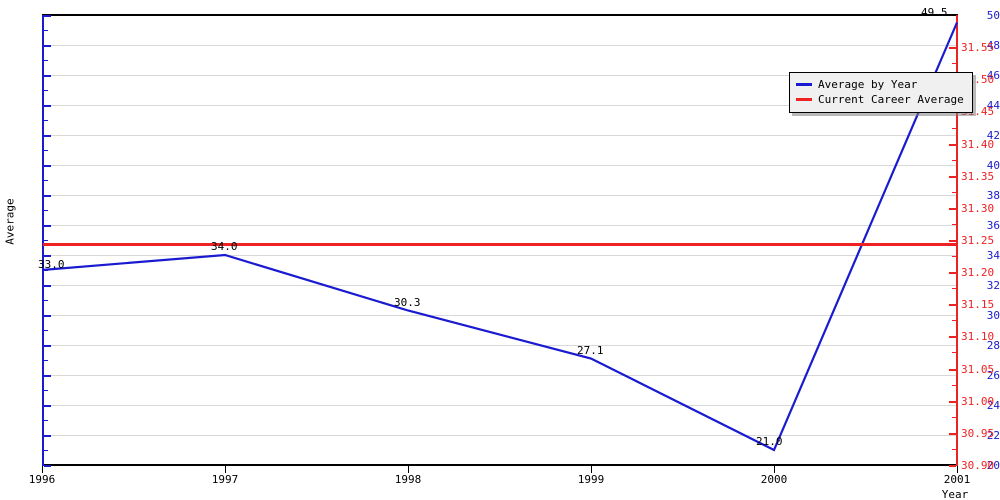  Describe the element at coordinates (993, 15) in the screenshot. I see `y-tick-label-left: 50` at that location.